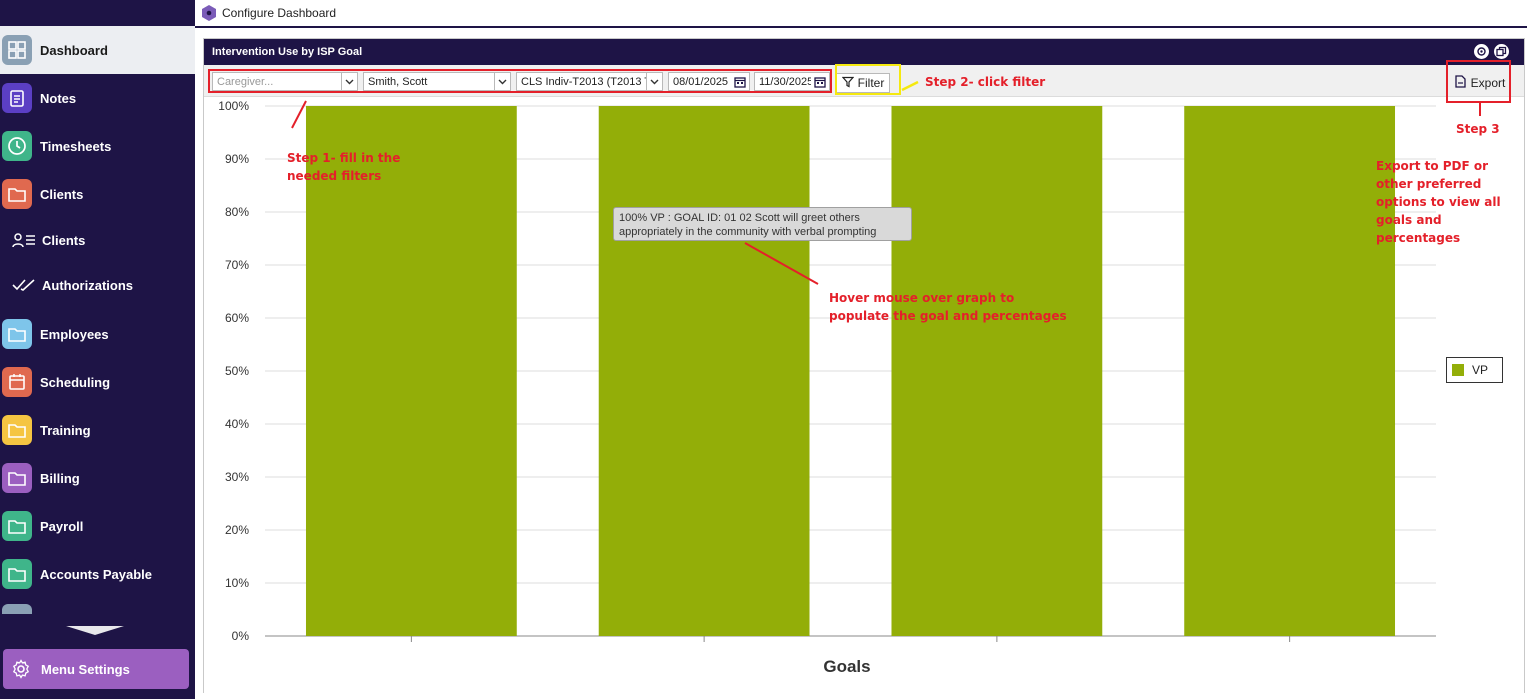 The image size is (1527, 699). Describe the element at coordinates (17, 146) in the screenshot. I see `clock-icon` at that location.